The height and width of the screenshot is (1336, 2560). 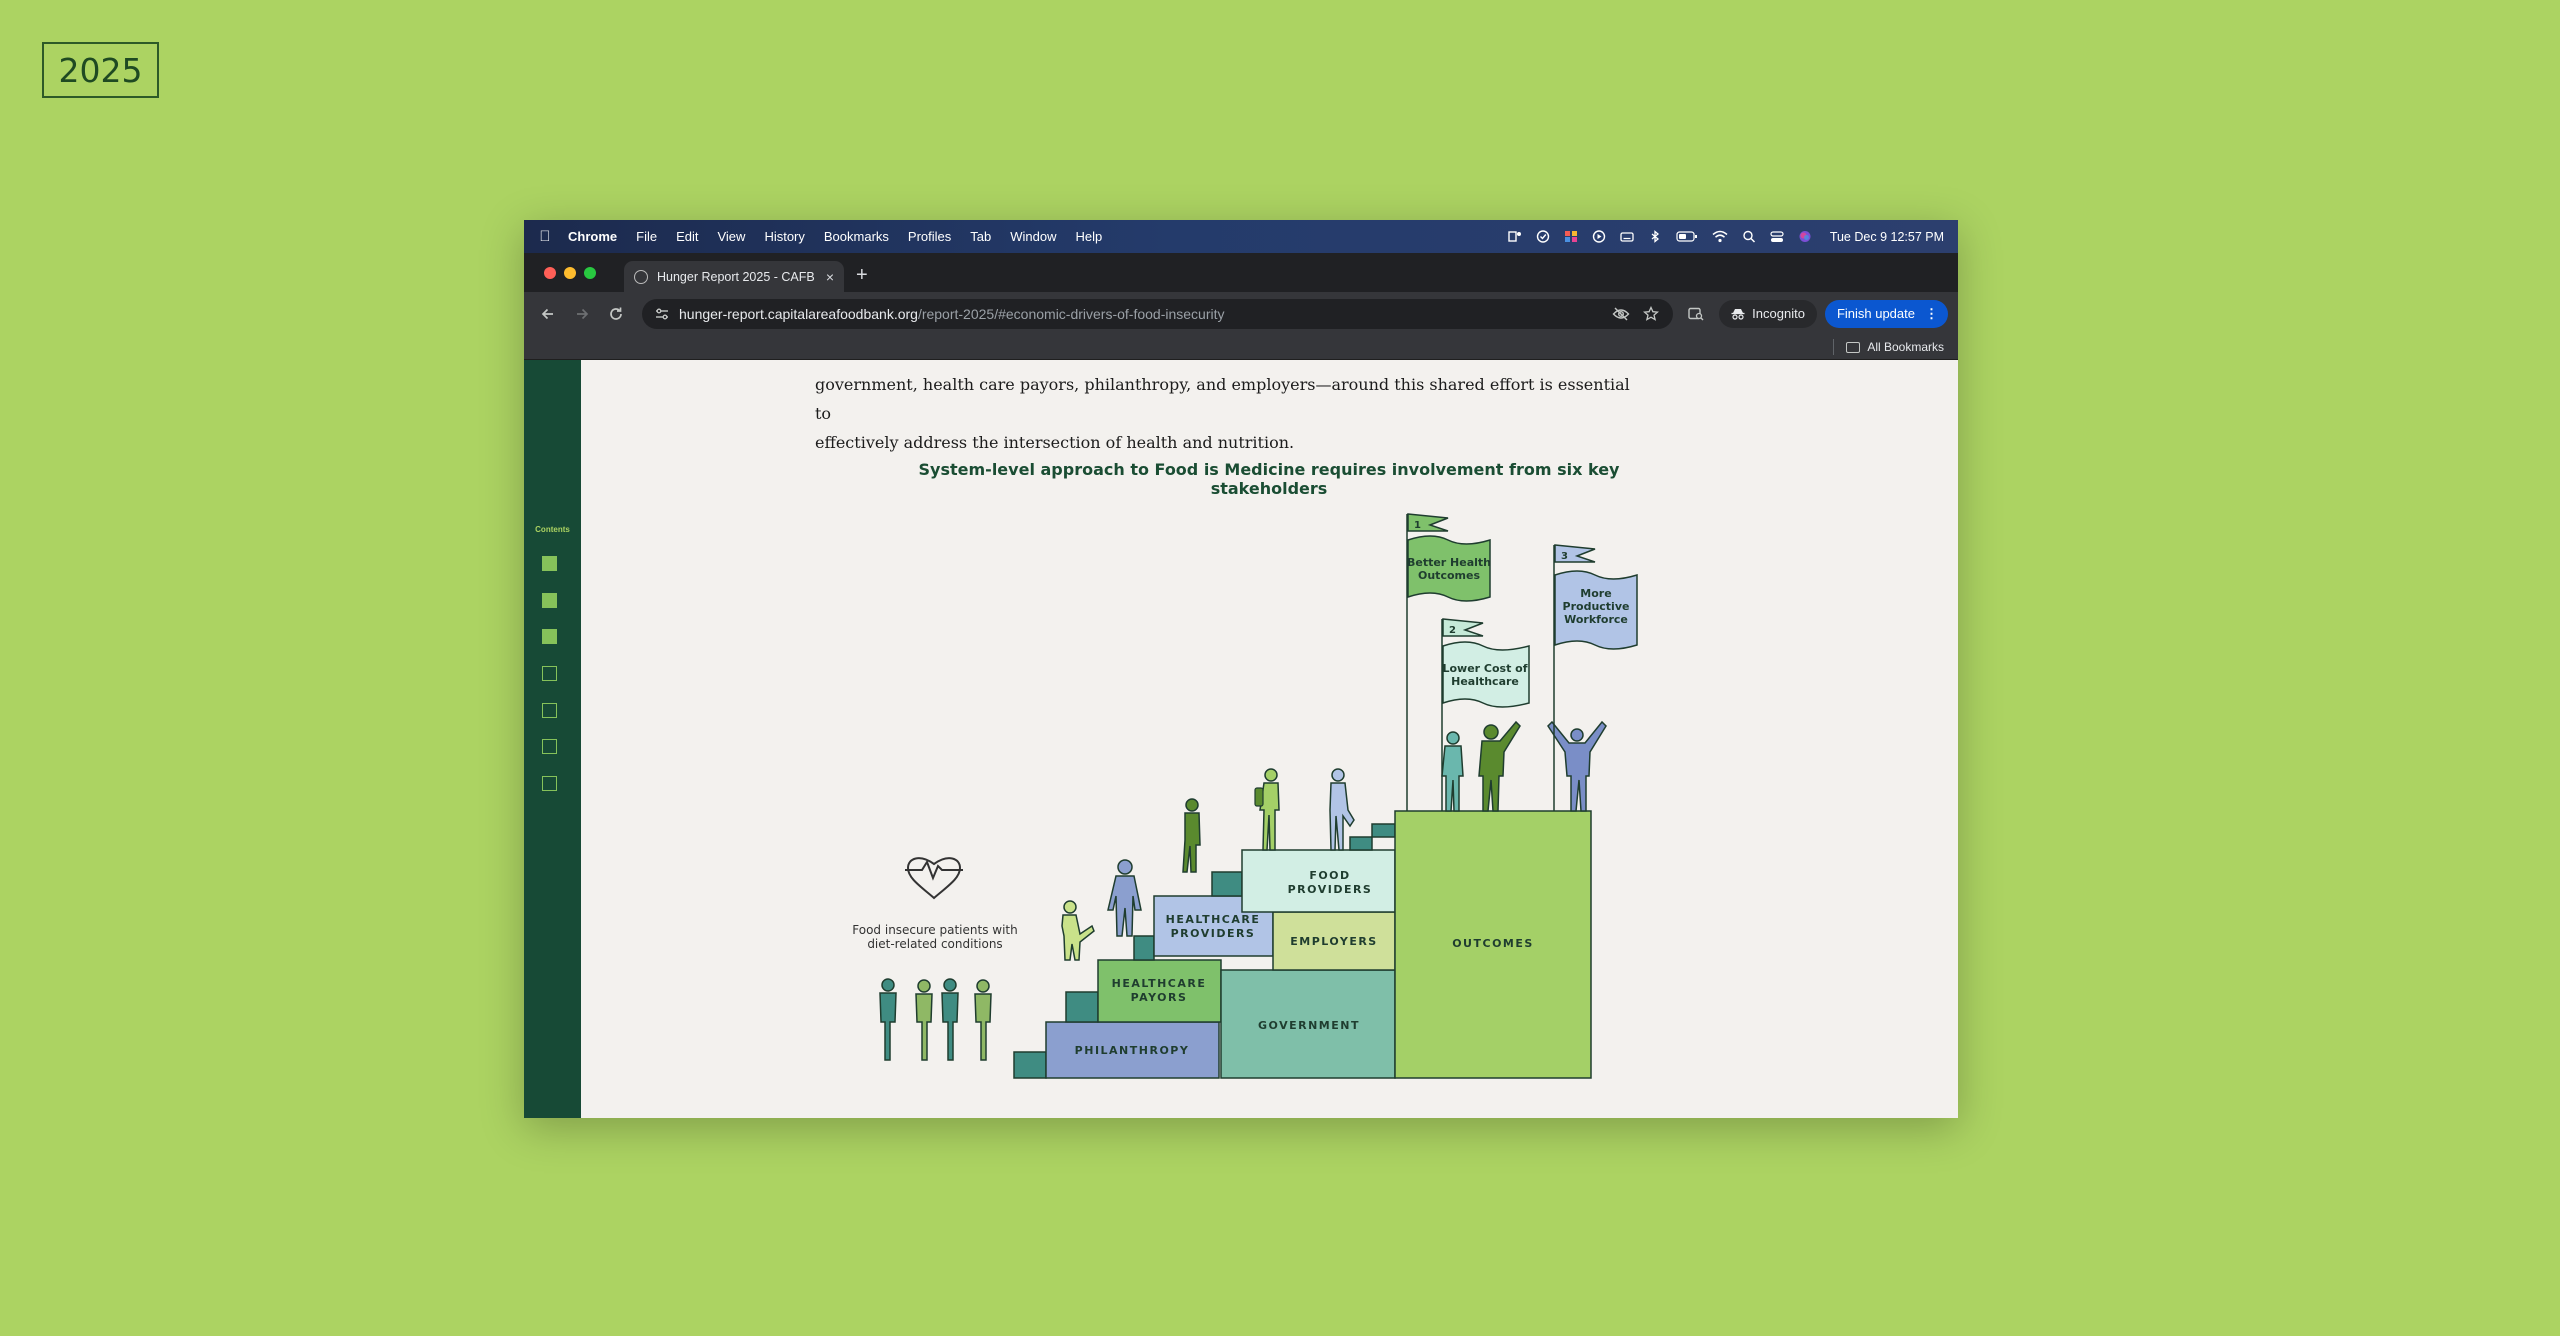 I want to click on year-badge: 2025, so click(x=100, y=70).